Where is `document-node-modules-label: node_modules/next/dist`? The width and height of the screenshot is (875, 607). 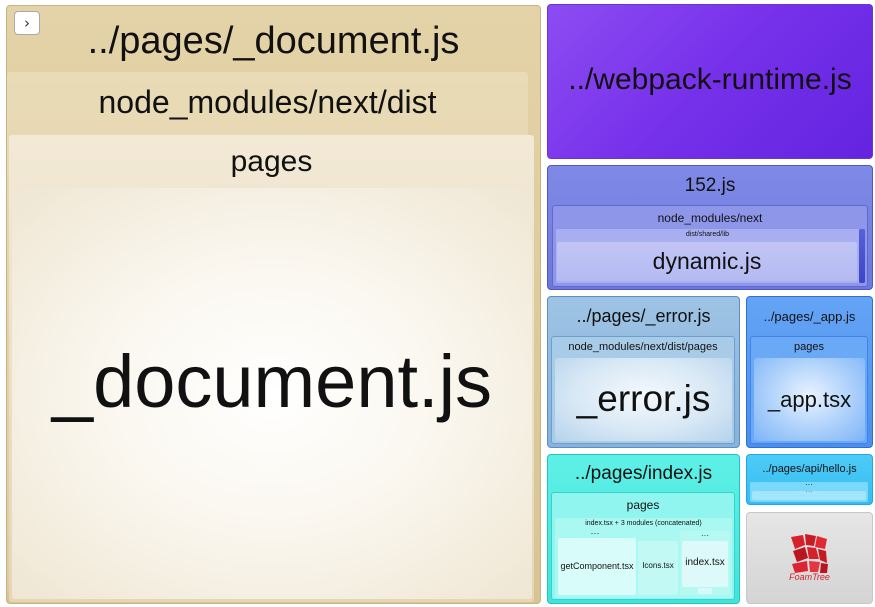
document-node-modules-label: node_modules/next/dist is located at coordinates (267, 102).